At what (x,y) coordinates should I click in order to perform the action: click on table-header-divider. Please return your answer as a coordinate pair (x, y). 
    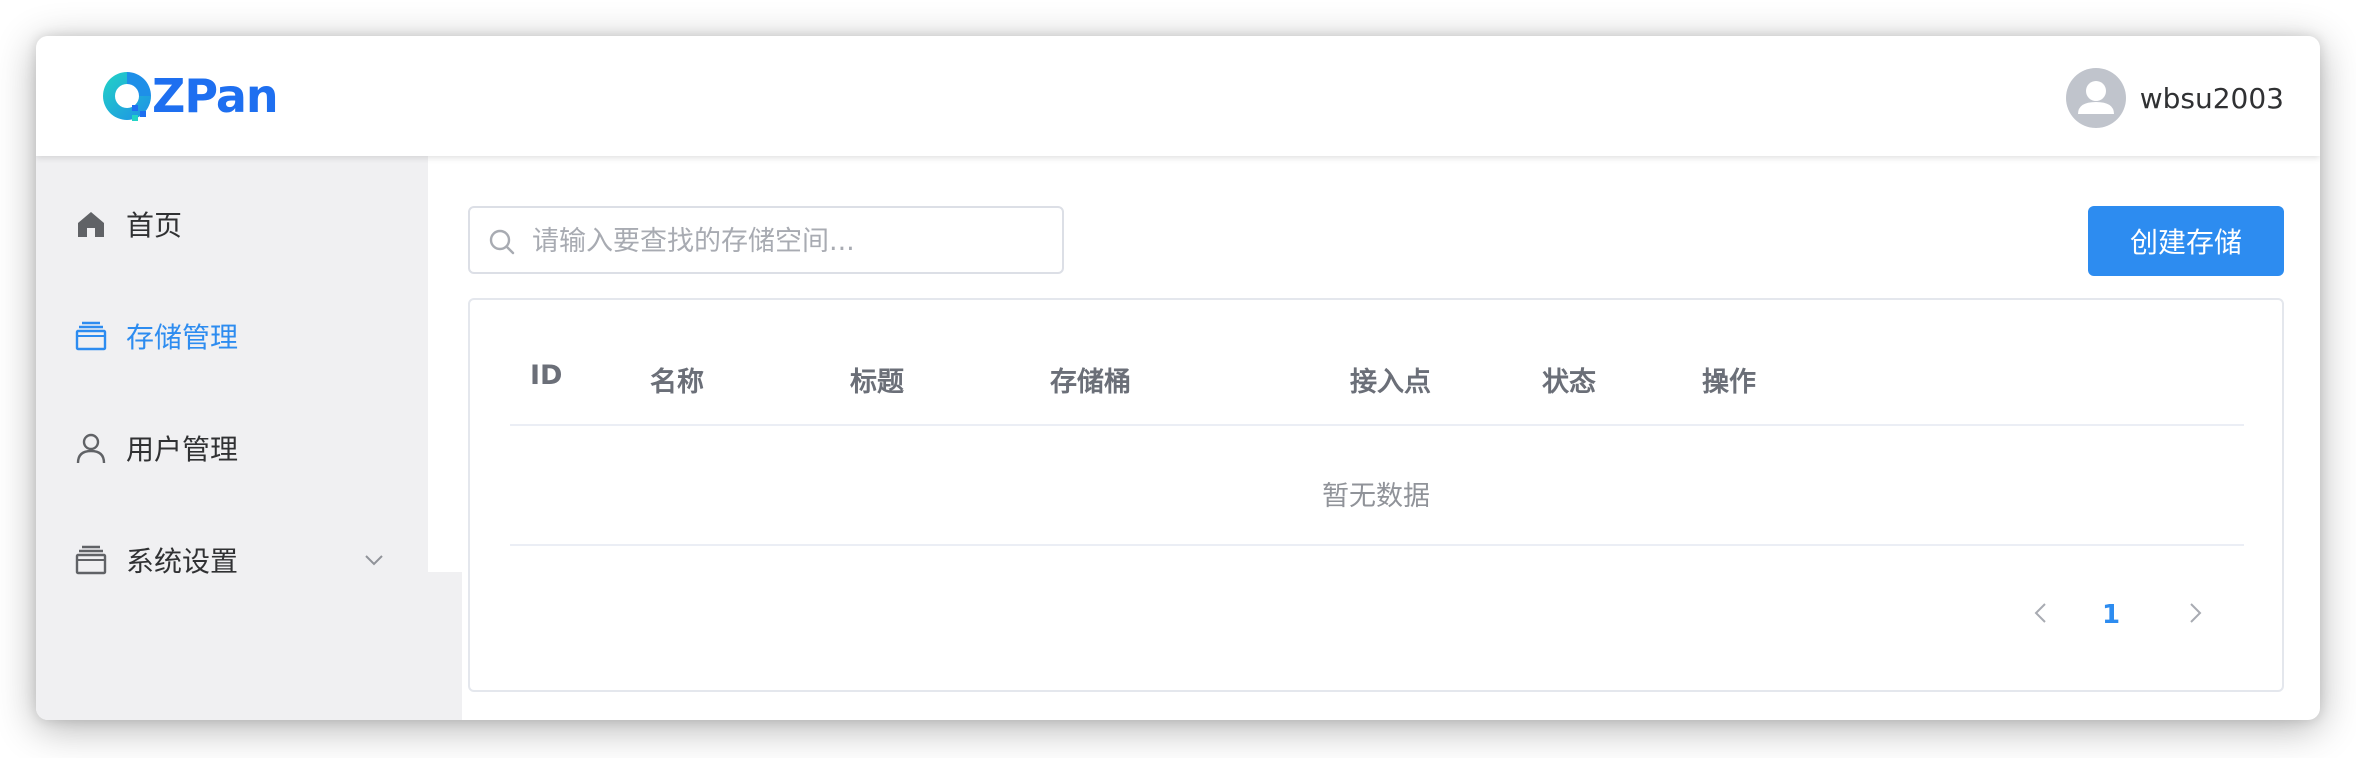
    Looking at the image, I should click on (1377, 425).